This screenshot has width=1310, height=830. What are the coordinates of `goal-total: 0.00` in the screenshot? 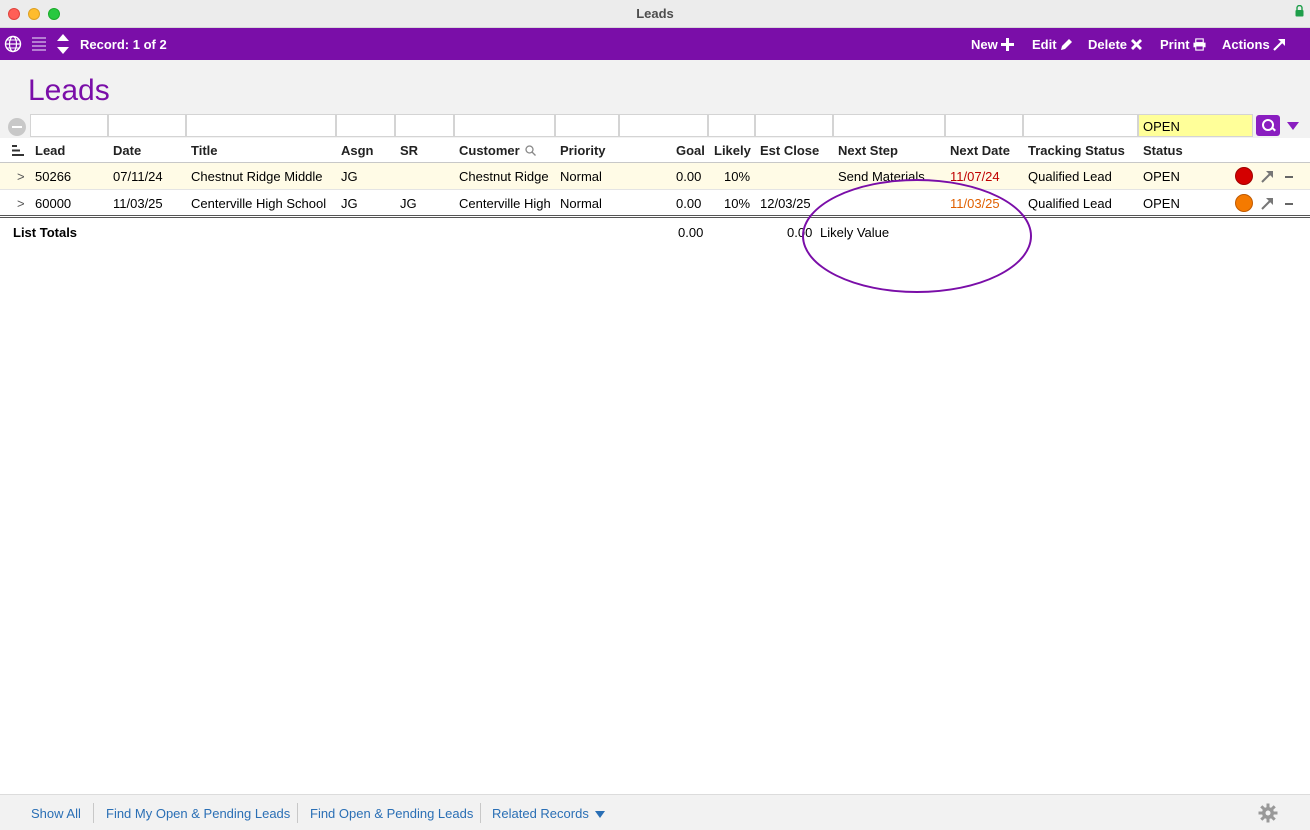 It's located at (691, 232).